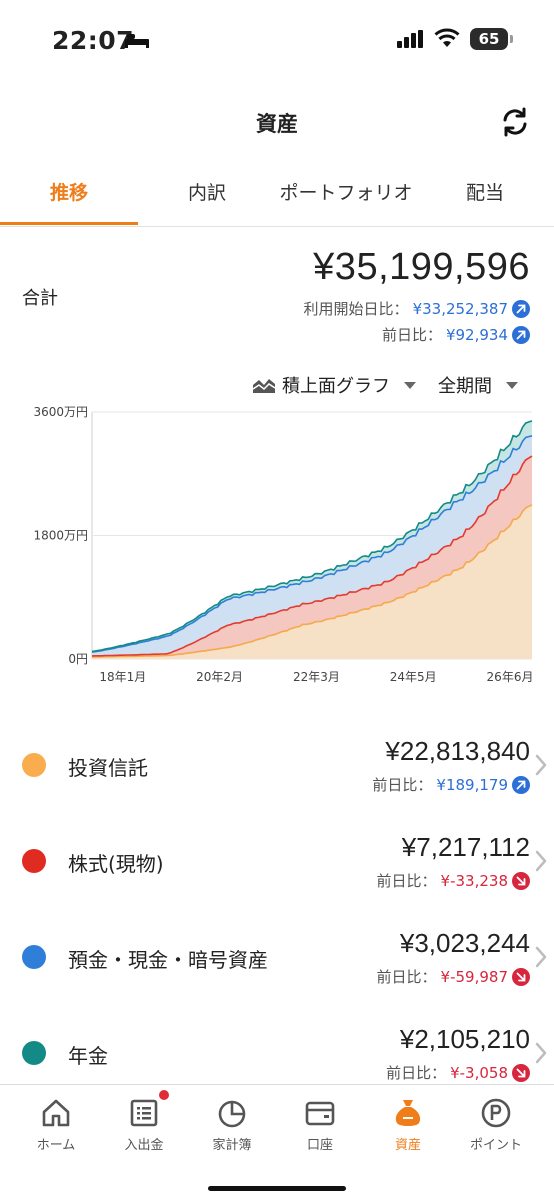  I want to click on total-value: ¥35,199,596, so click(421, 267).